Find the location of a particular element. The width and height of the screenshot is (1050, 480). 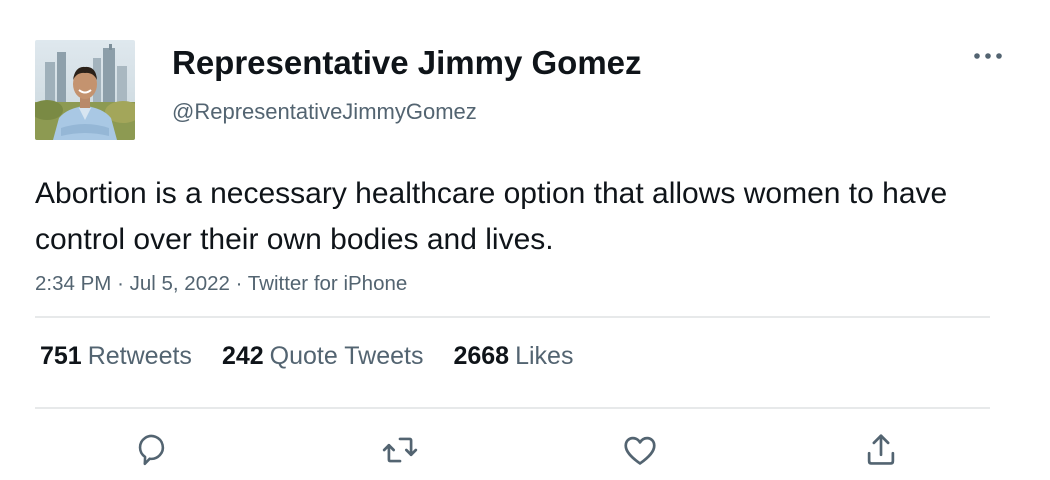

user-handle: @RepresentativeJimmyGomez is located at coordinates (324, 112).